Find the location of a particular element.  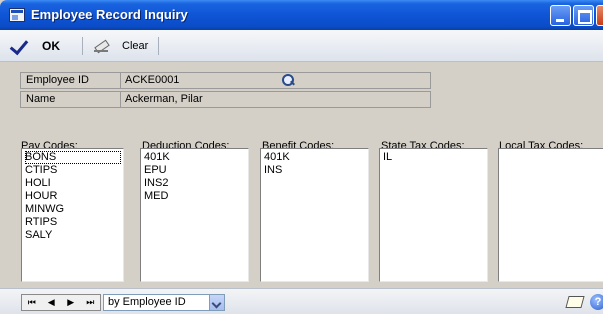

list-item: MED is located at coordinates (194, 196).